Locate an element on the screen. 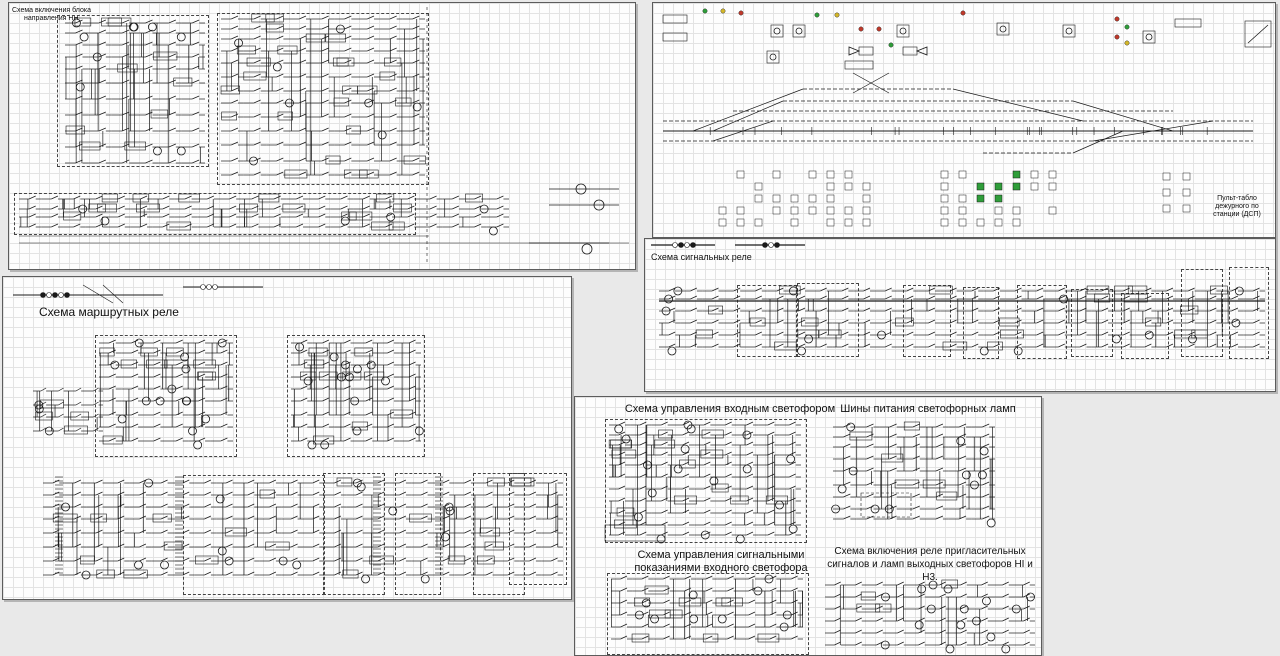 Image resolution: width=1280 pixels, height=656 pixels. sheet-signal-relays: Схема сигнальных реле is located at coordinates (960, 315).